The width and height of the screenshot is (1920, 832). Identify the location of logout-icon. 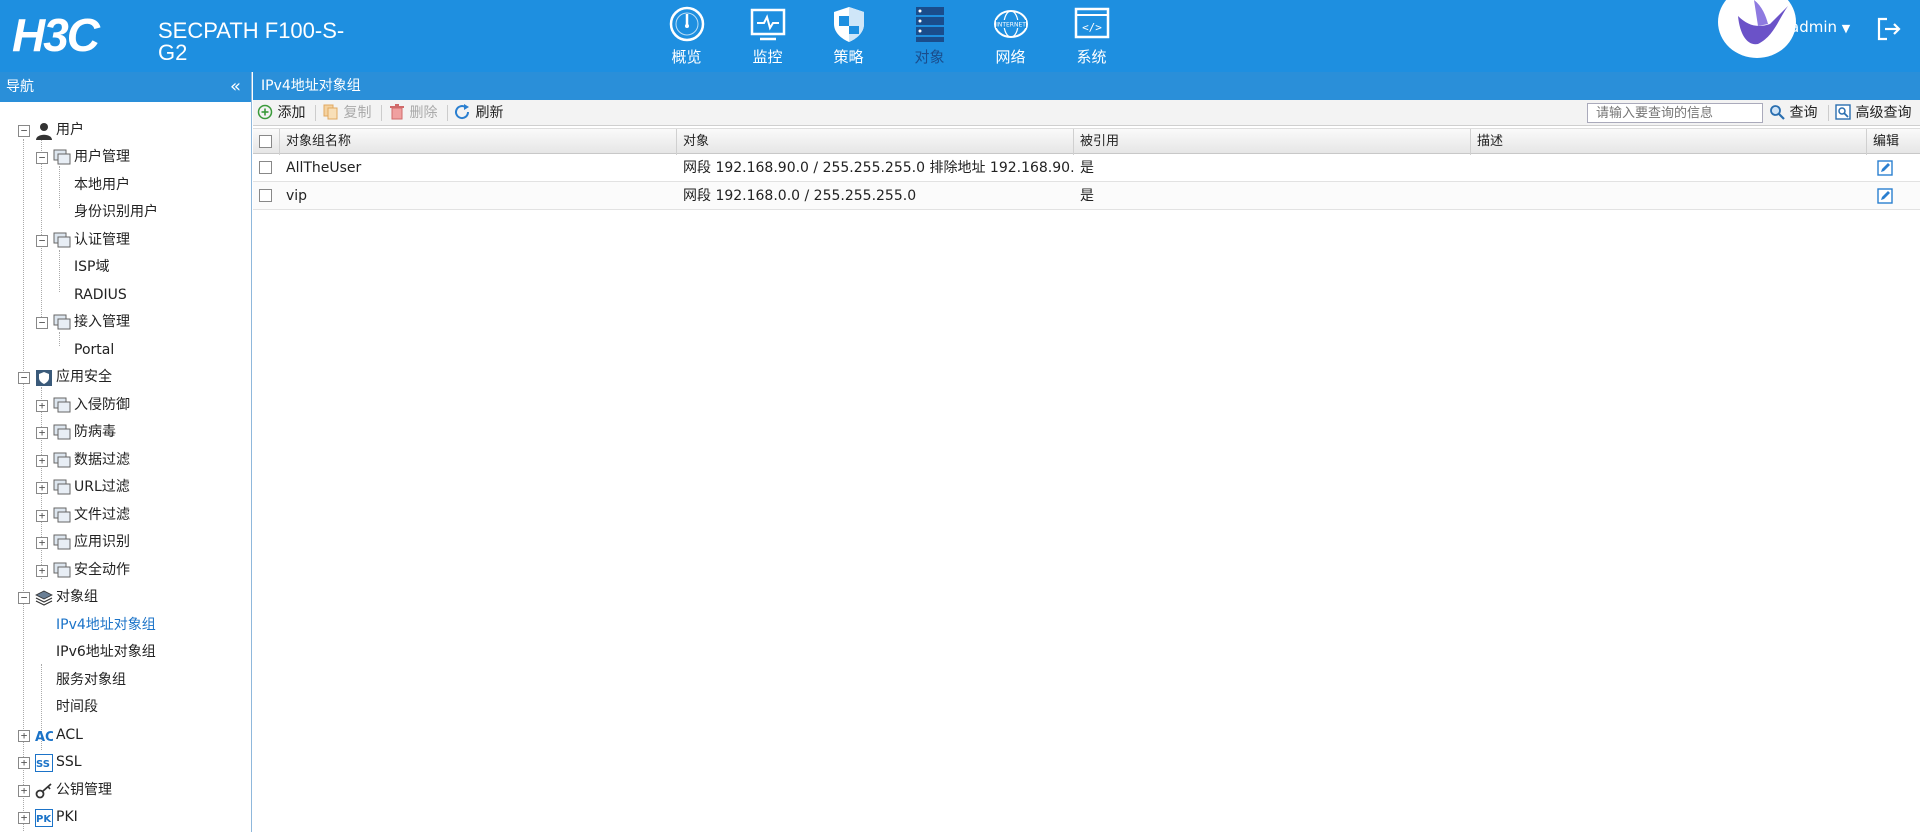
(1889, 29).